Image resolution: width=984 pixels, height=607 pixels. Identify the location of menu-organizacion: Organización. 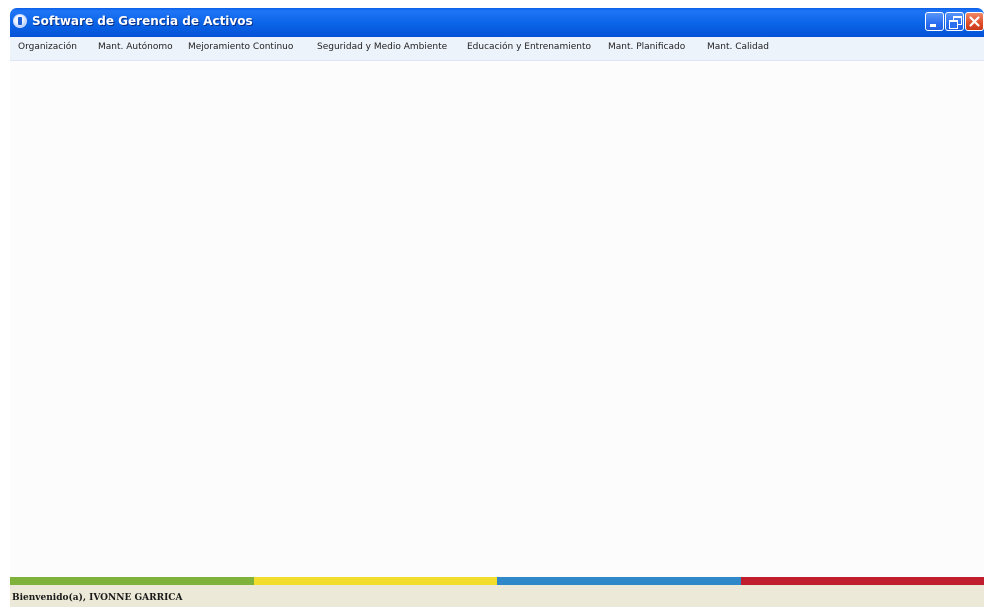
(47, 47).